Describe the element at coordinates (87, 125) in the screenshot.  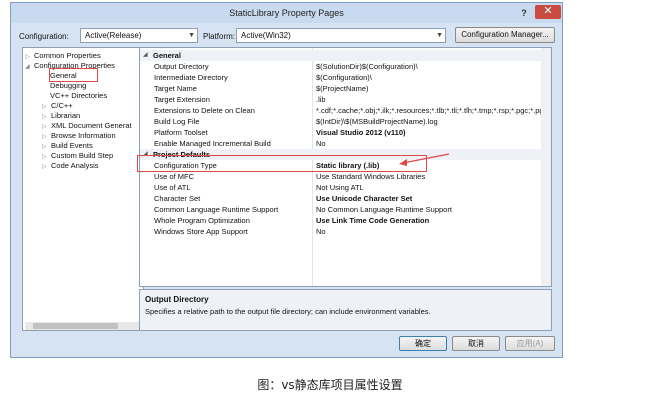
I see `tree-item-xml-document: ▷ XML Document Generat` at that location.